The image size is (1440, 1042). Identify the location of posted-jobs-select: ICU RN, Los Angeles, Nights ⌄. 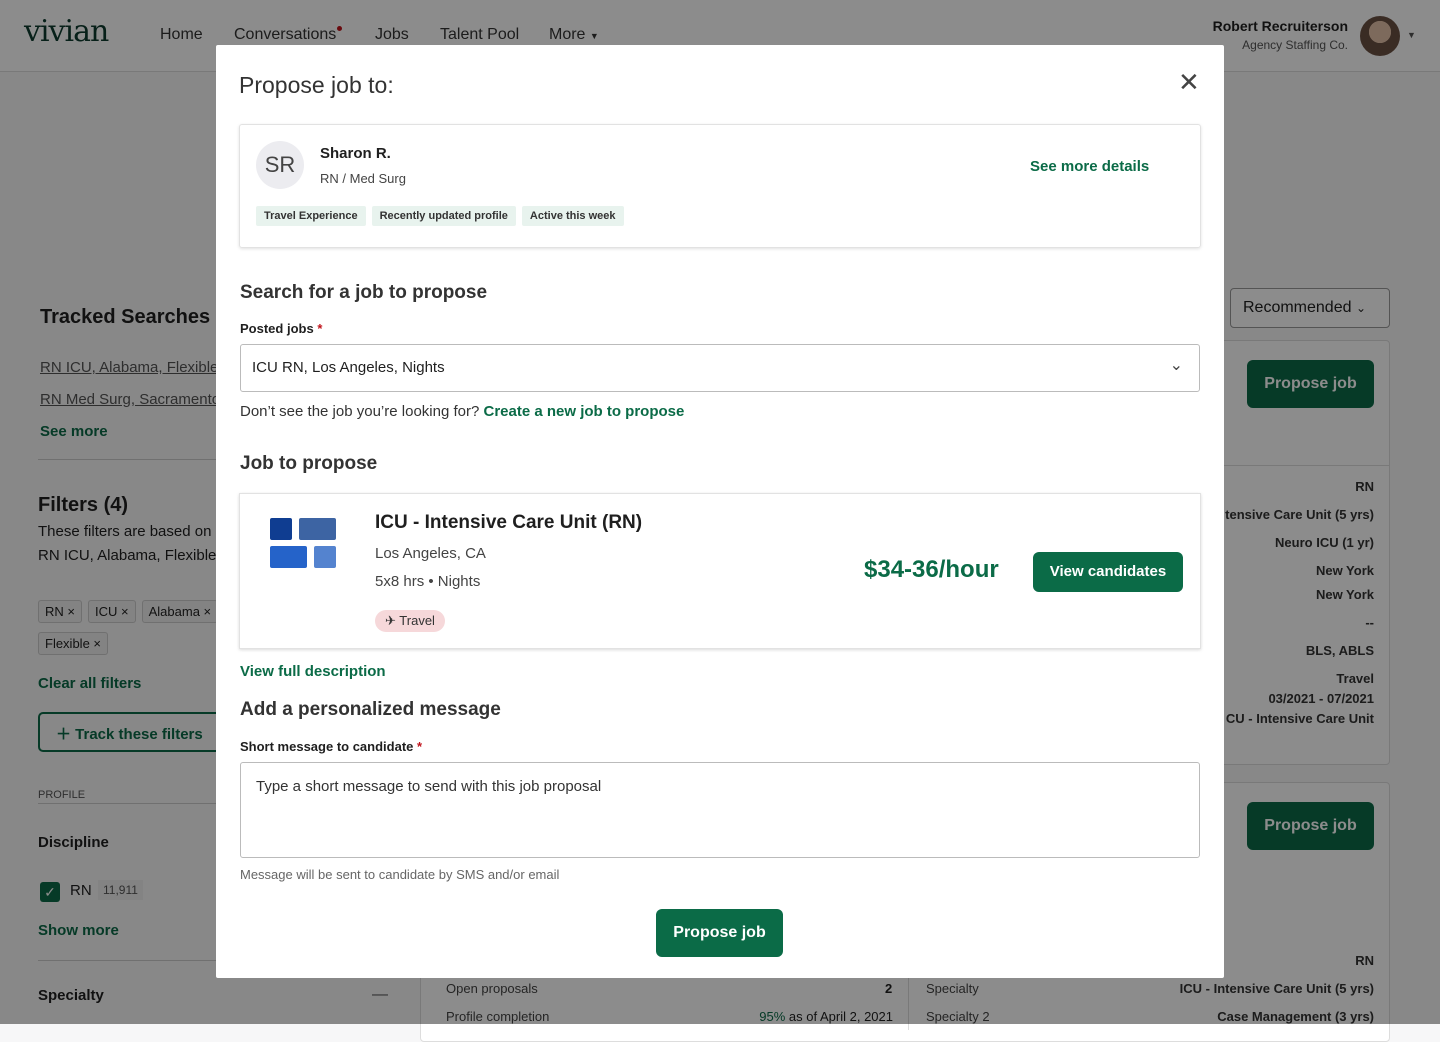
(720, 368).